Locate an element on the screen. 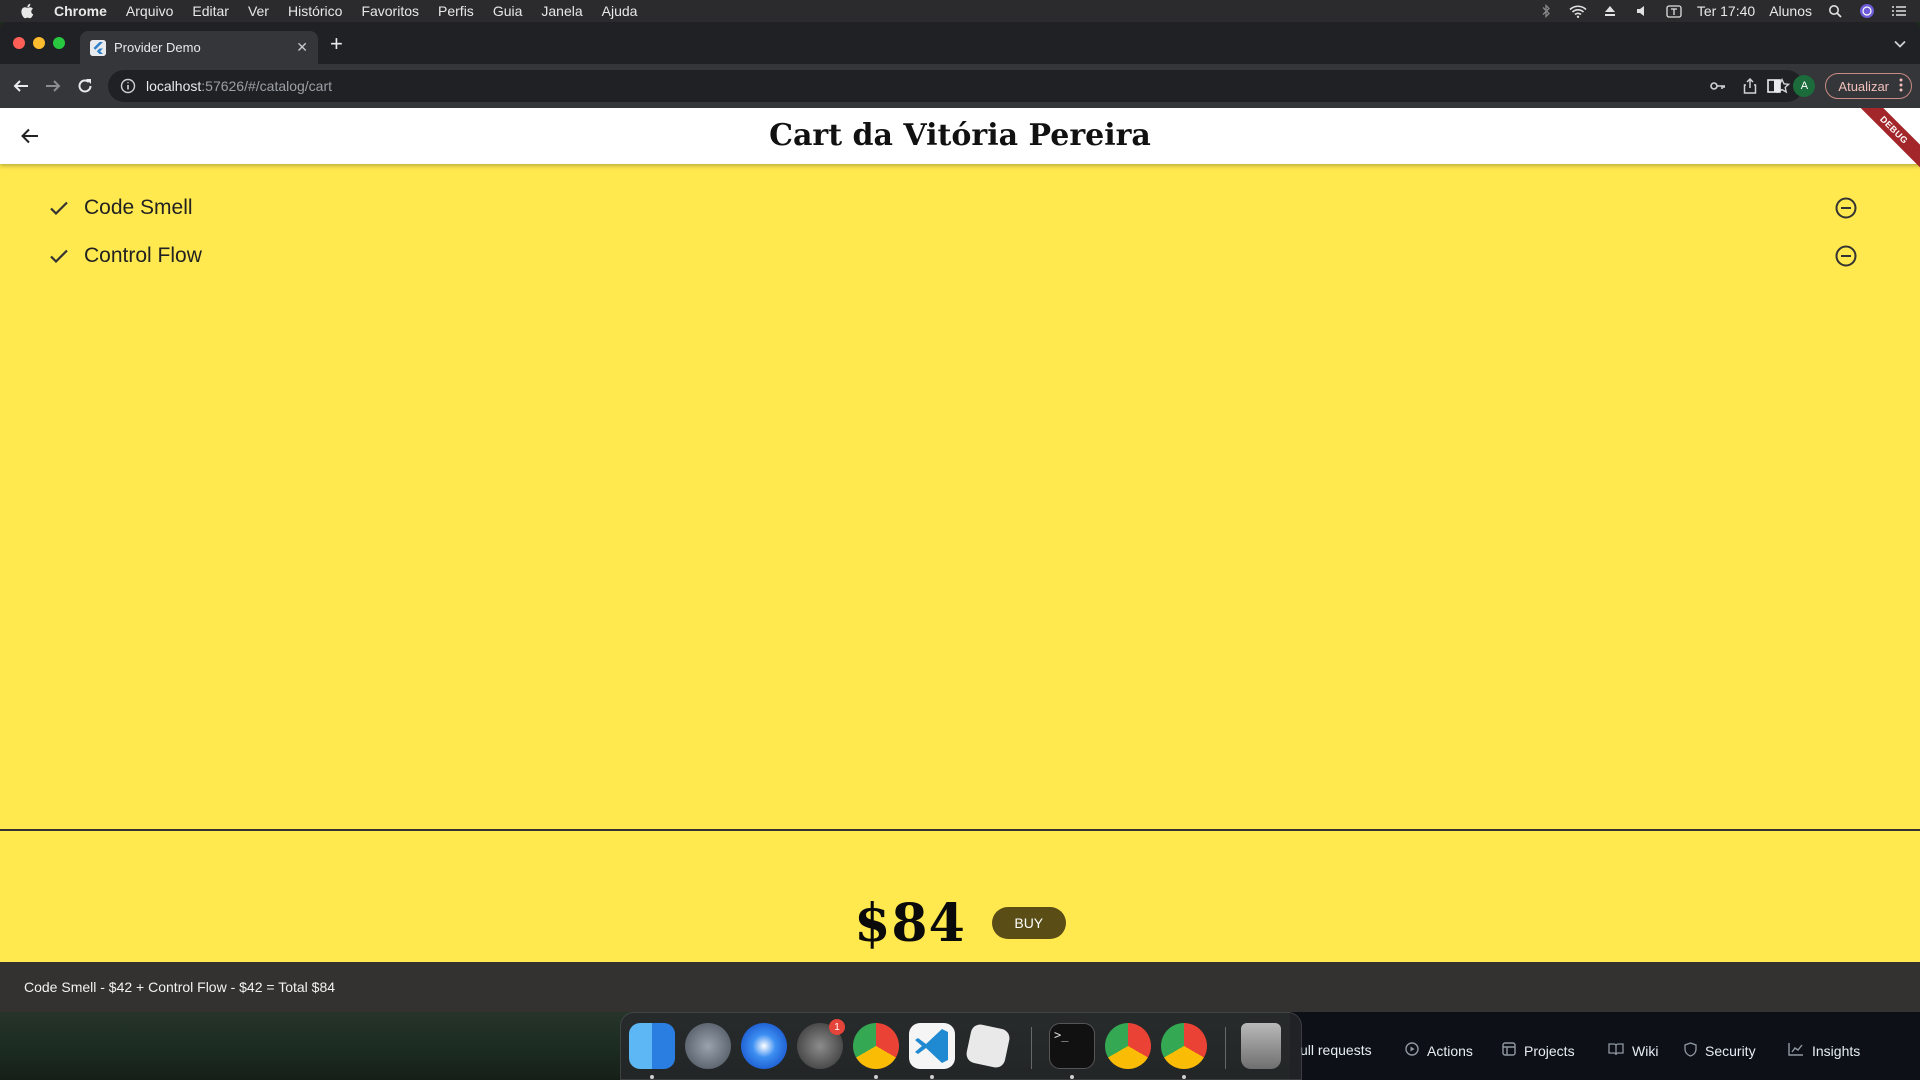 This screenshot has height=1080, width=1920. control-center-icon is located at coordinates (1899, 11).